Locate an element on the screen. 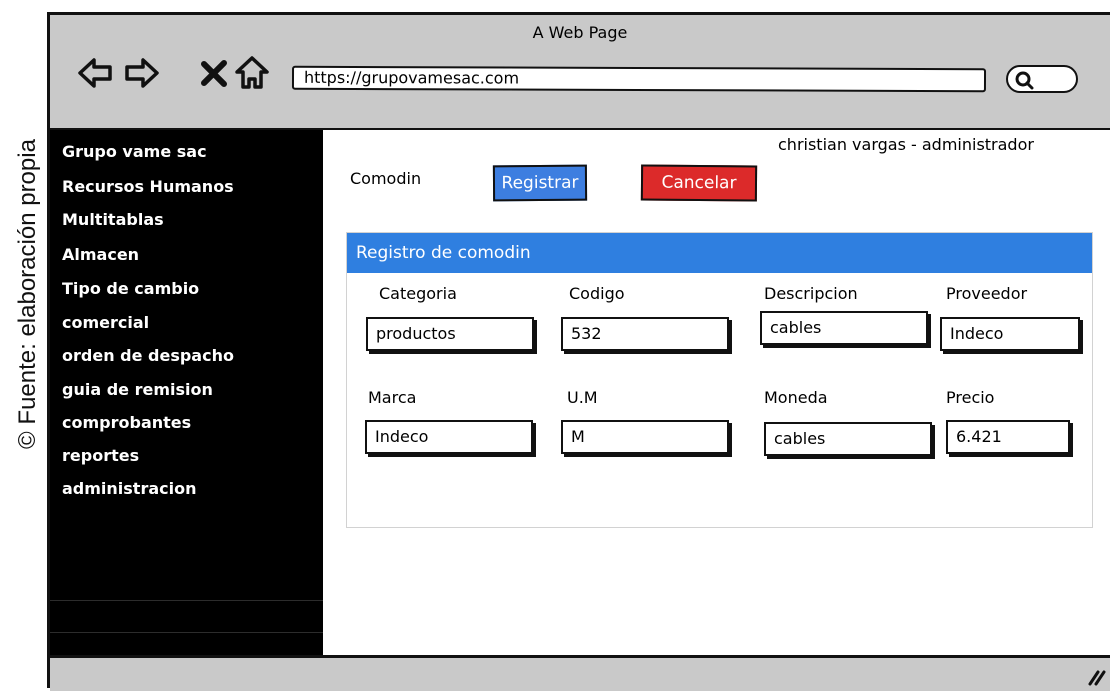  sidebar-item-grupo-vame-sac: Grupo vame sac is located at coordinates (134, 151).